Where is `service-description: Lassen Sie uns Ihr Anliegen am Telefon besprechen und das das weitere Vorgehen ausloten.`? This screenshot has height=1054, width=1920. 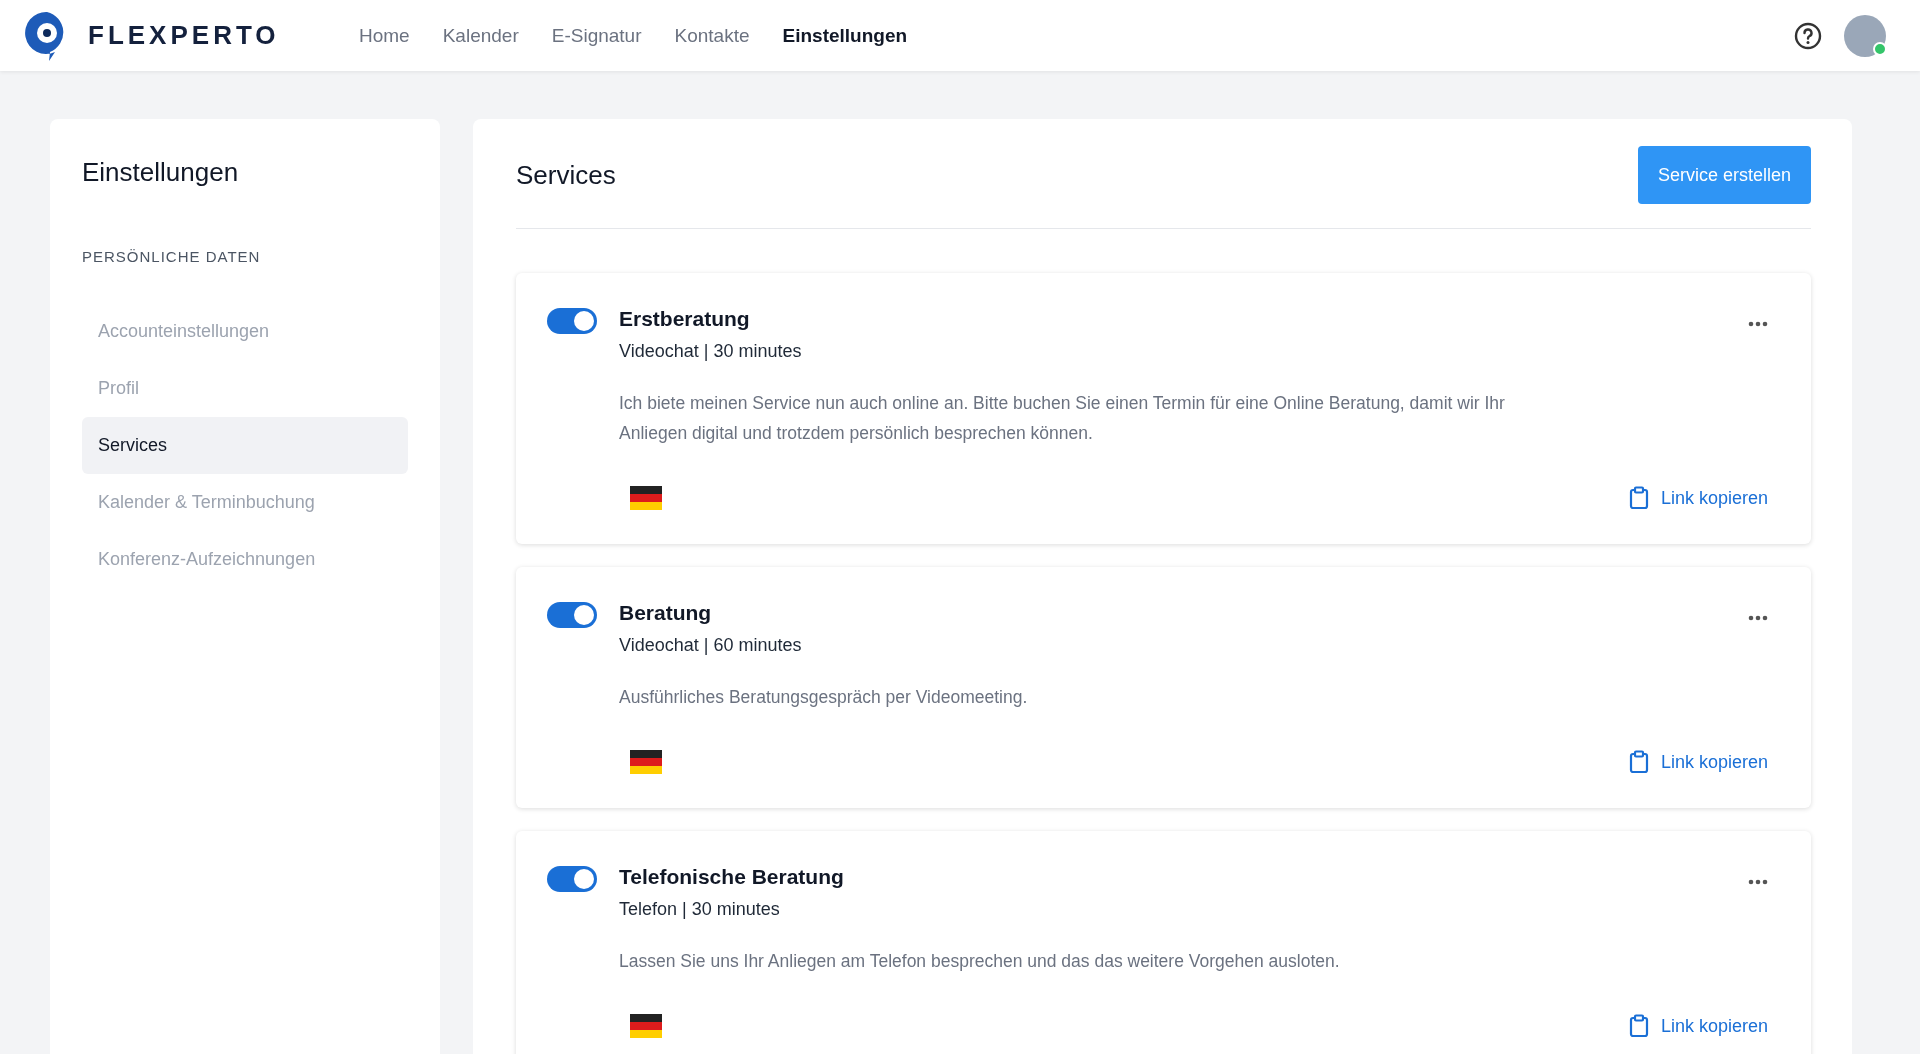 service-description: Lassen Sie uns Ihr Anliegen am Telefon besprechen und das das weitere Vorgehen ausloten. is located at coordinates (980, 961).